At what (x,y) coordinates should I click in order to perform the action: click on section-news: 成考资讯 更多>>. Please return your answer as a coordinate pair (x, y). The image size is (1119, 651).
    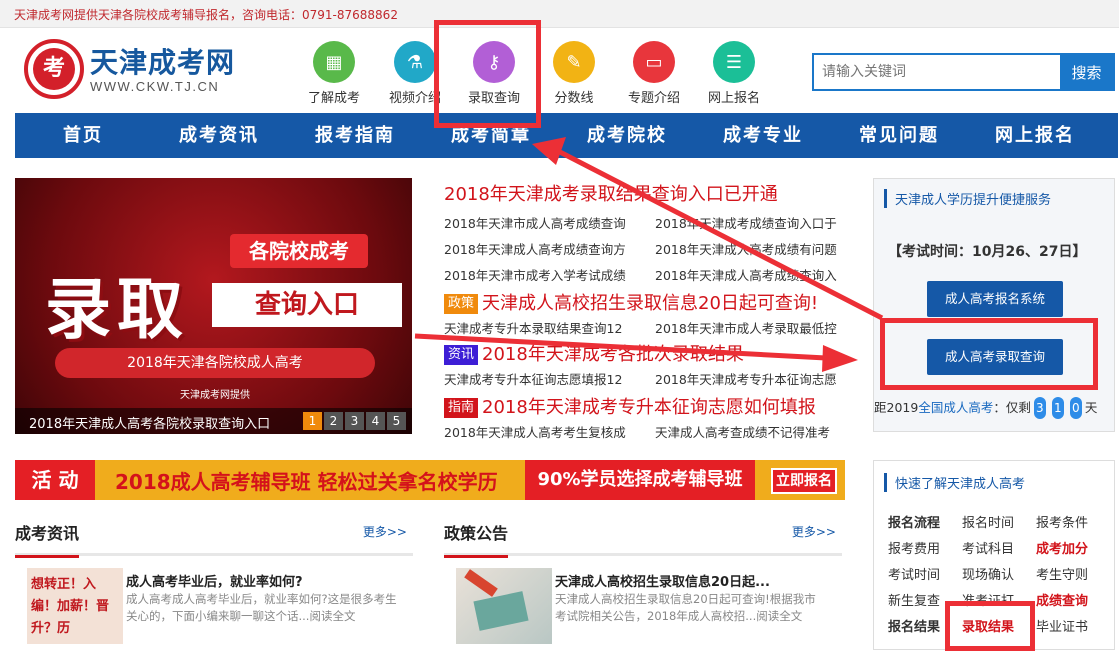
    Looking at the image, I should click on (214, 538).